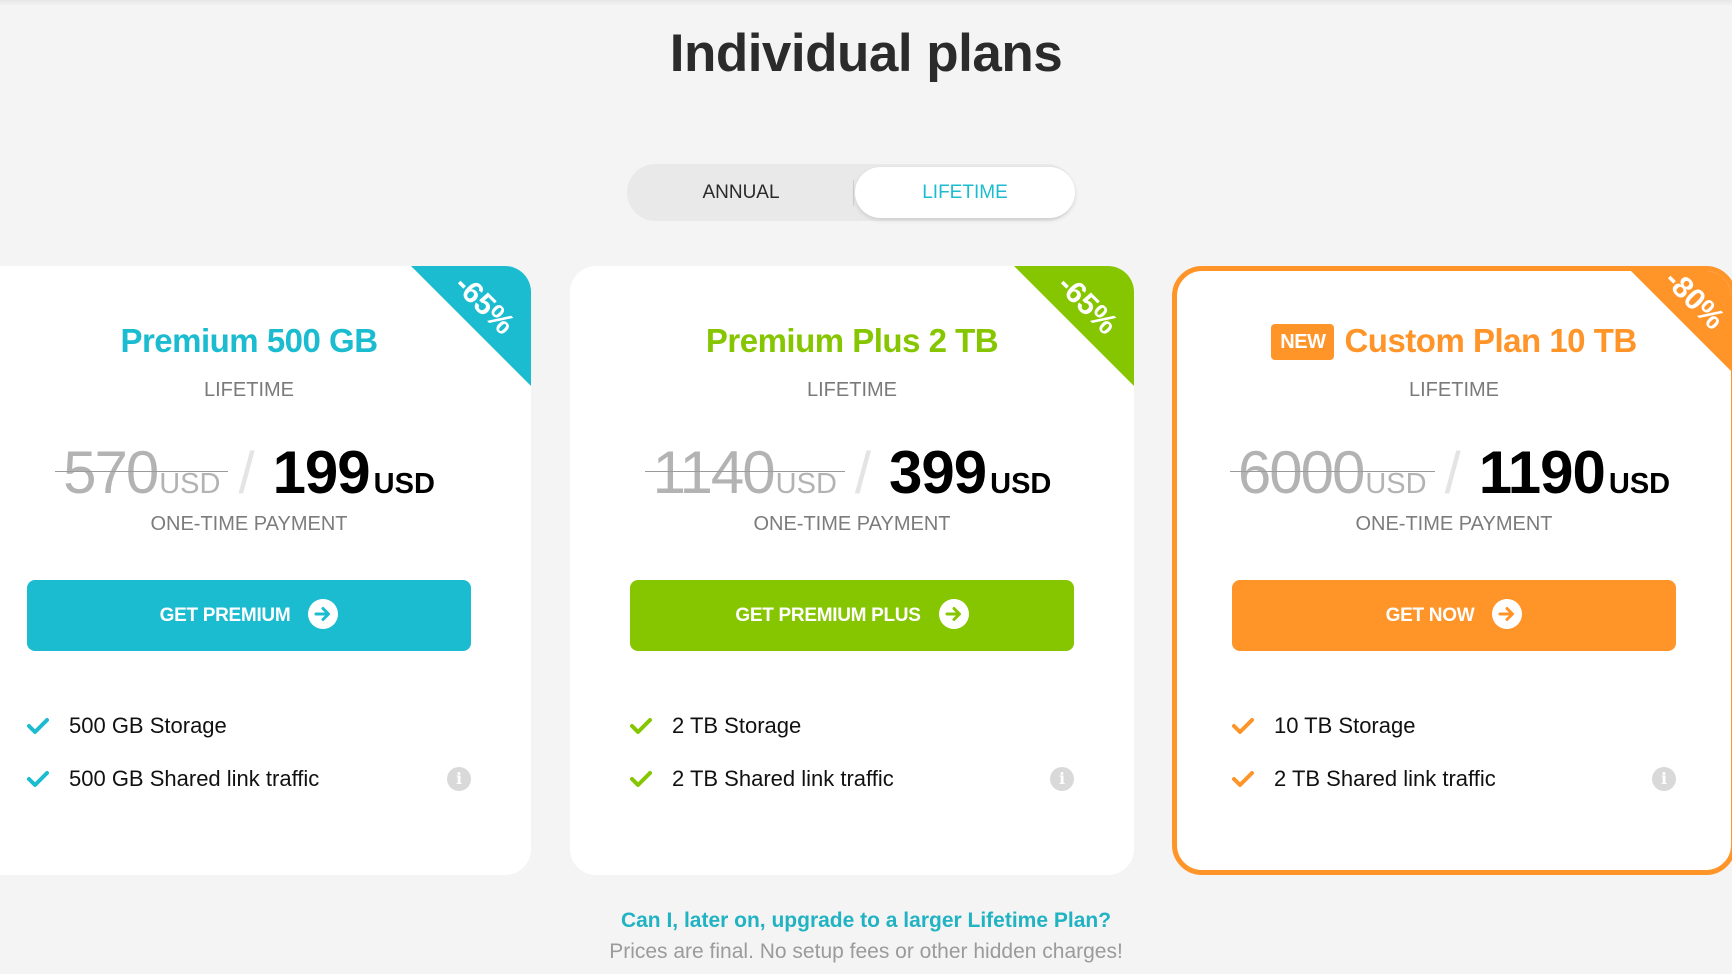 The height and width of the screenshot is (974, 1732). I want to click on get-premium-plus-button: GET PREMIUM PLUS, so click(852, 615).